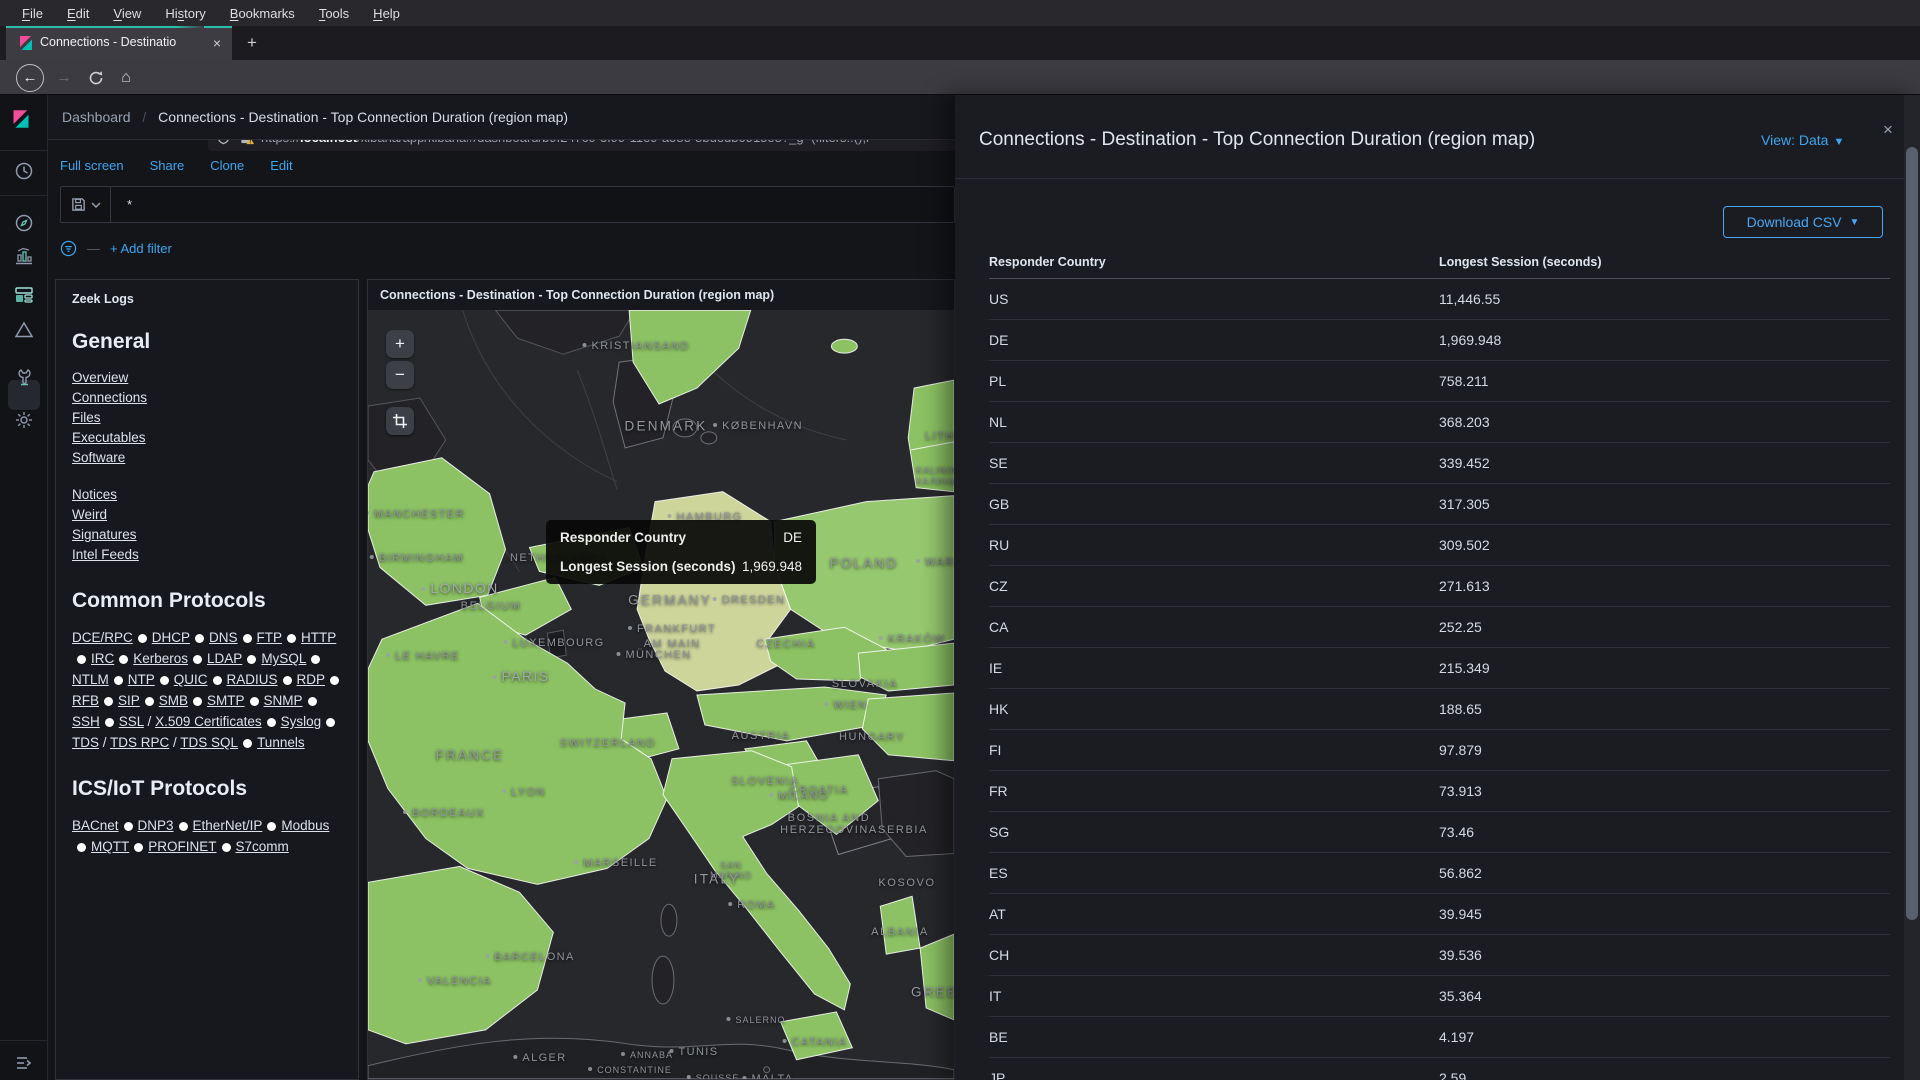  Describe the element at coordinates (96, 77) in the screenshot. I see `reload-button` at that location.